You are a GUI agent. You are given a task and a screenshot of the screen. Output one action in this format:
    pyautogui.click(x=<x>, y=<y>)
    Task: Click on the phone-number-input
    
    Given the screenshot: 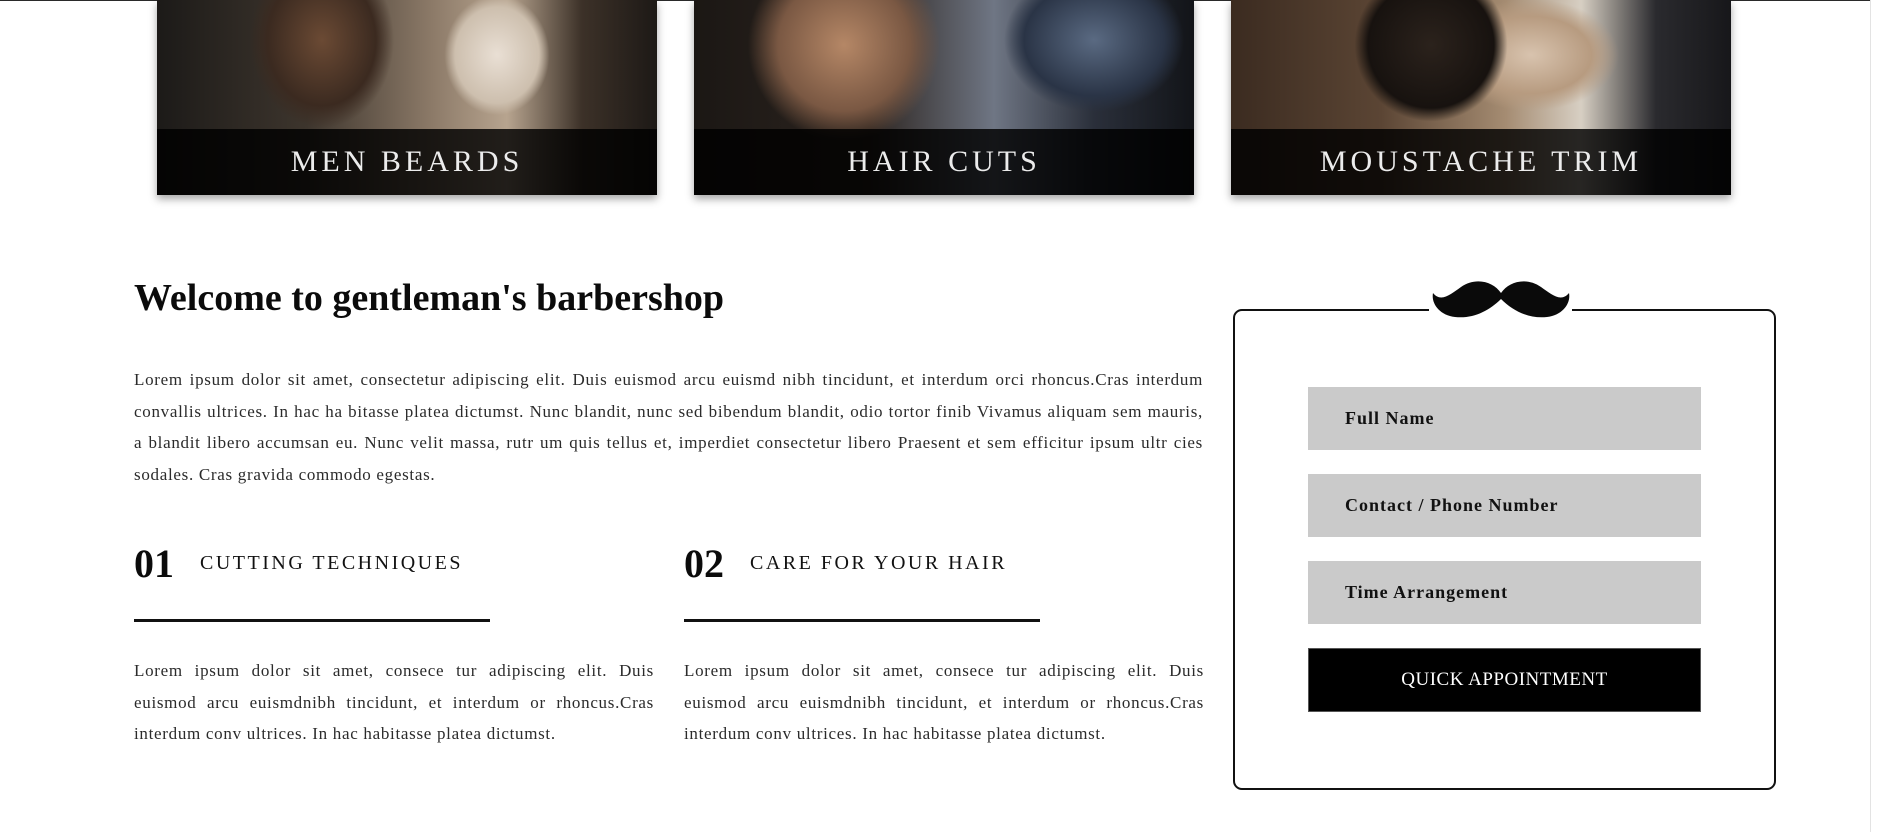 What is the action you would take?
    pyautogui.click(x=1504, y=505)
    